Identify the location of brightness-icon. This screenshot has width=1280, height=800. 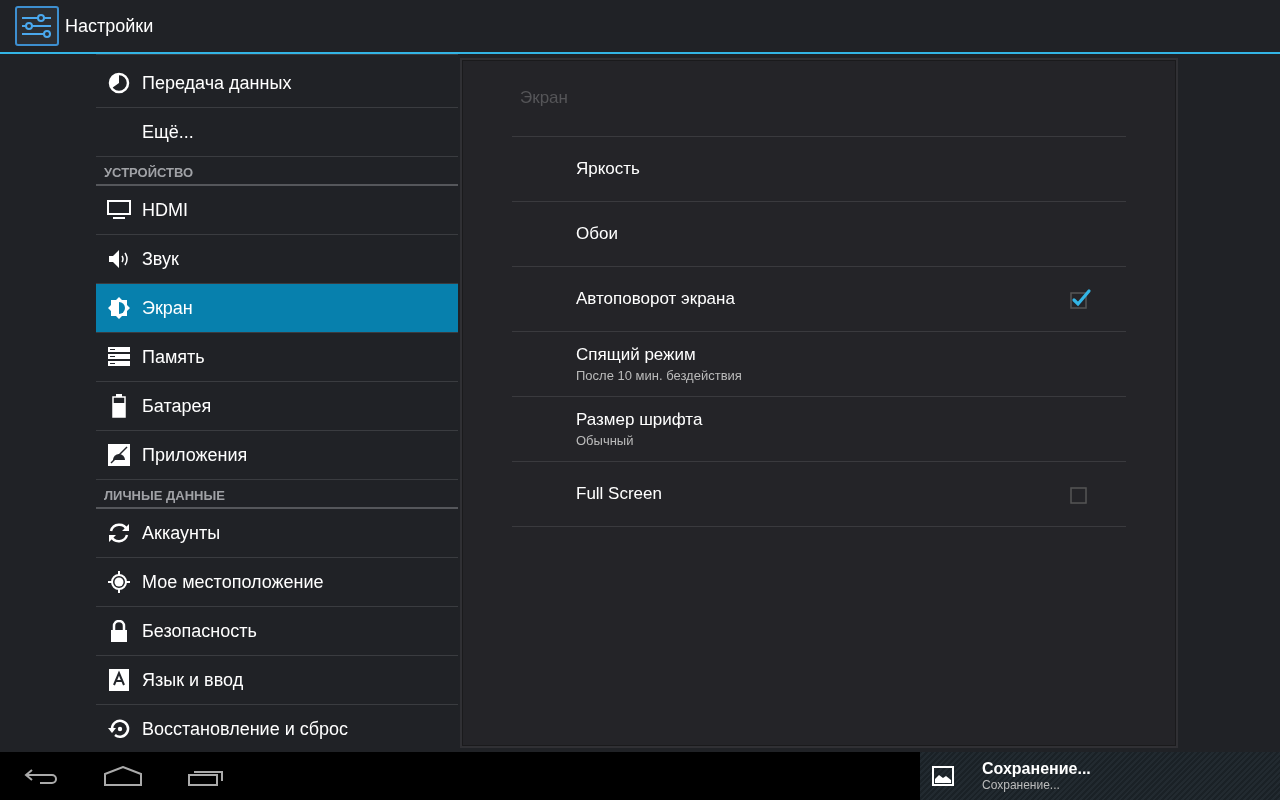
(119, 308).